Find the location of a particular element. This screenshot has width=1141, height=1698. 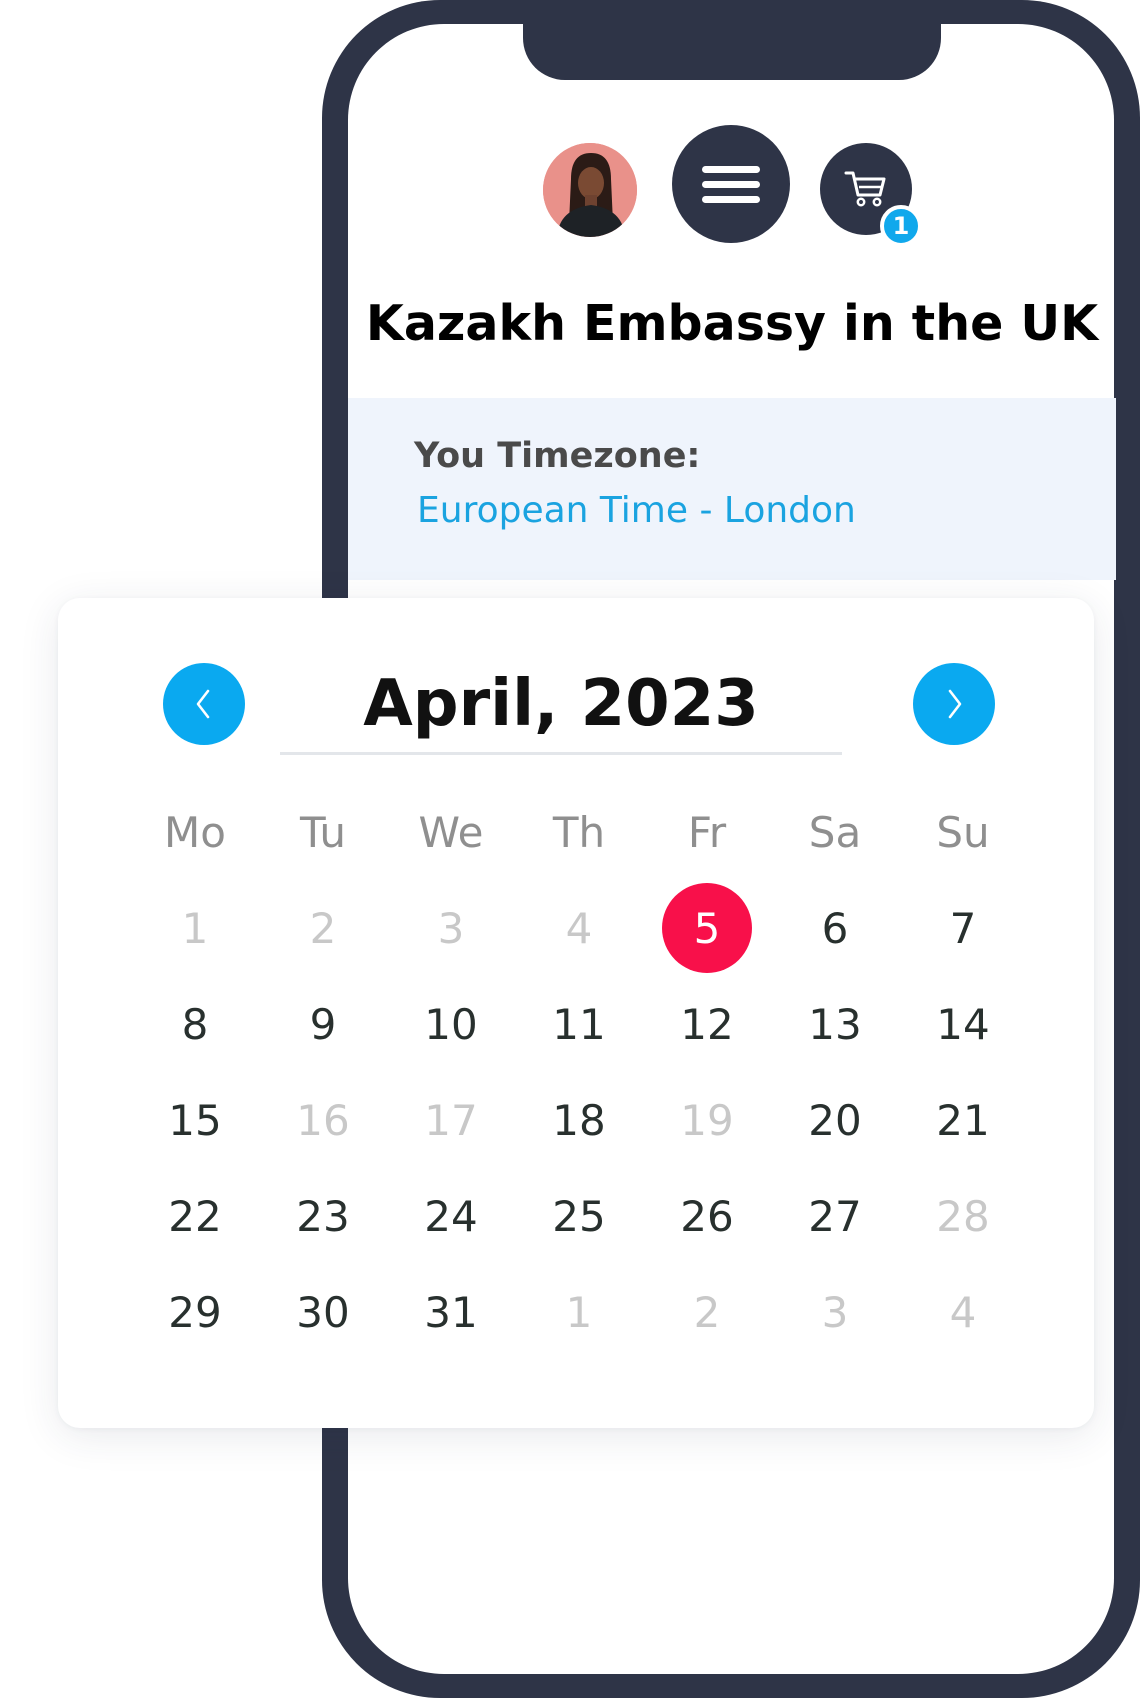

calendar-day-number: 18 is located at coordinates (579, 1120).